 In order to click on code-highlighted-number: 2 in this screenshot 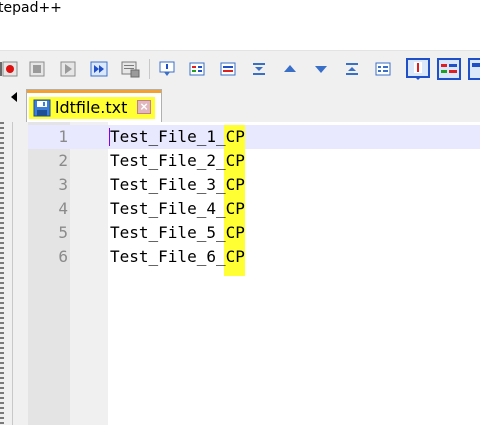, I will do `click(211, 160)`.